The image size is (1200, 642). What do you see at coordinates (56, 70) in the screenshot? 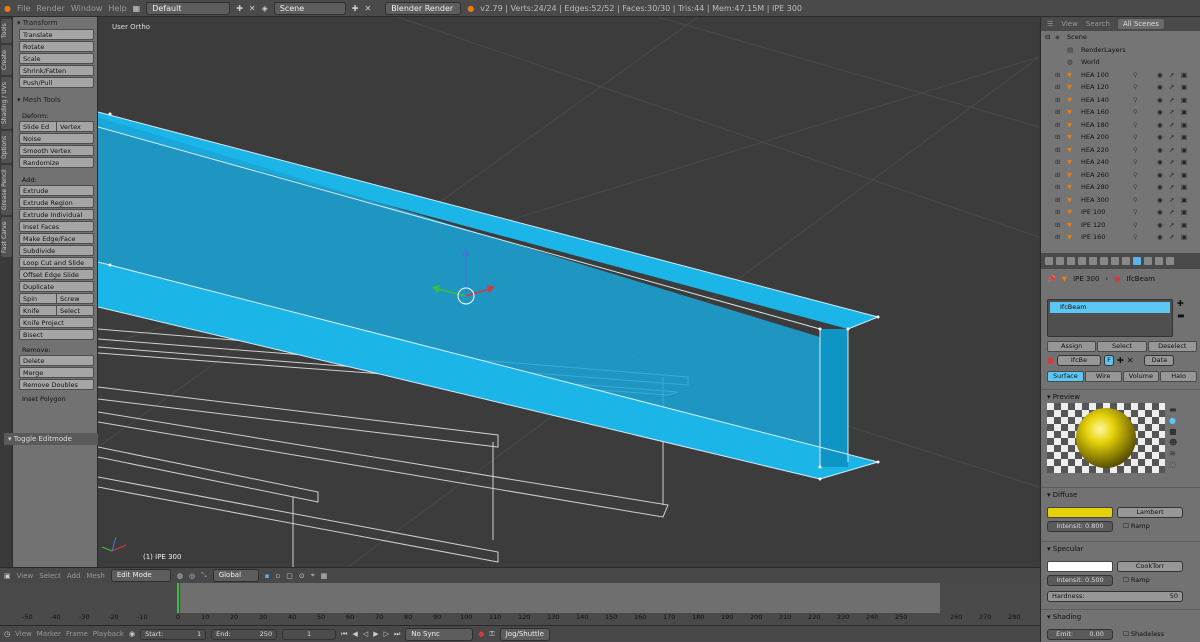
I see `shrink-fatten-button: Shrink/Fatten` at bounding box center [56, 70].